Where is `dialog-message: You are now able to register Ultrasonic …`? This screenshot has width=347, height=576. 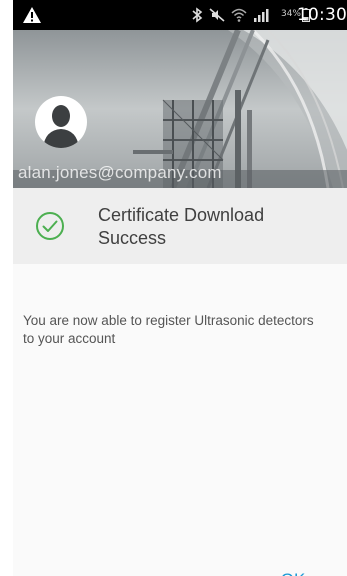
dialog-message: You are now able to register Ultrasonic … is located at coordinates (168, 329).